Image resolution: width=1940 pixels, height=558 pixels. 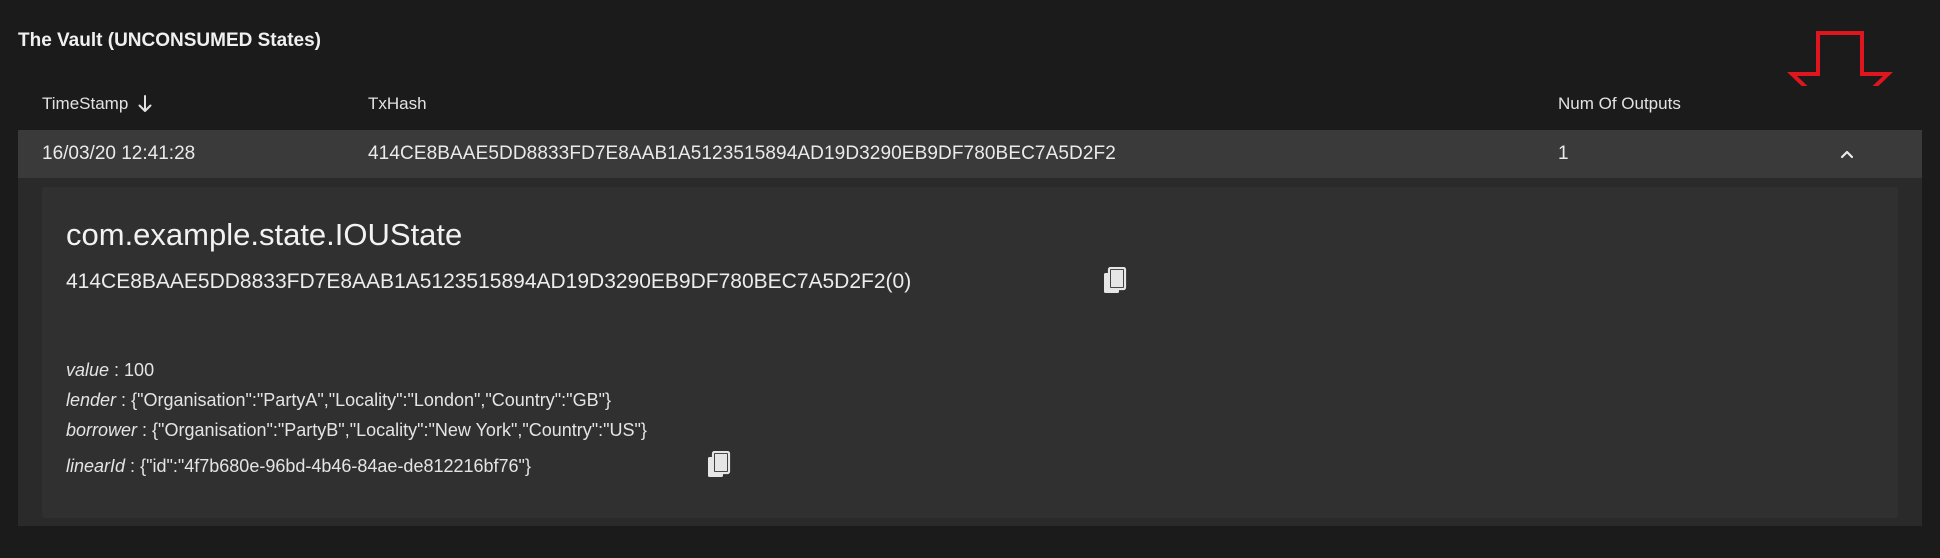 I want to click on row-num-outputs: 1, so click(x=1563, y=153).